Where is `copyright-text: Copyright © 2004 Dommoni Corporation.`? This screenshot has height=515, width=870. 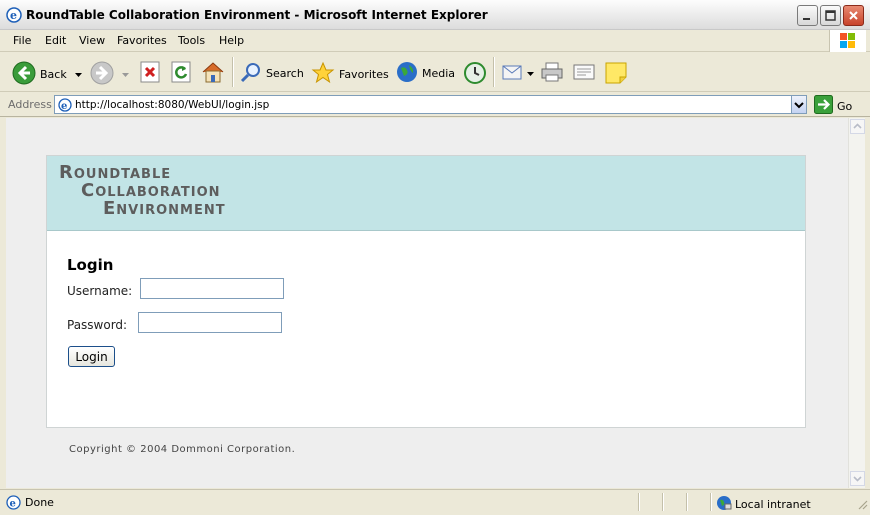 copyright-text: Copyright © 2004 Dommoni Corporation. is located at coordinates (182, 449).